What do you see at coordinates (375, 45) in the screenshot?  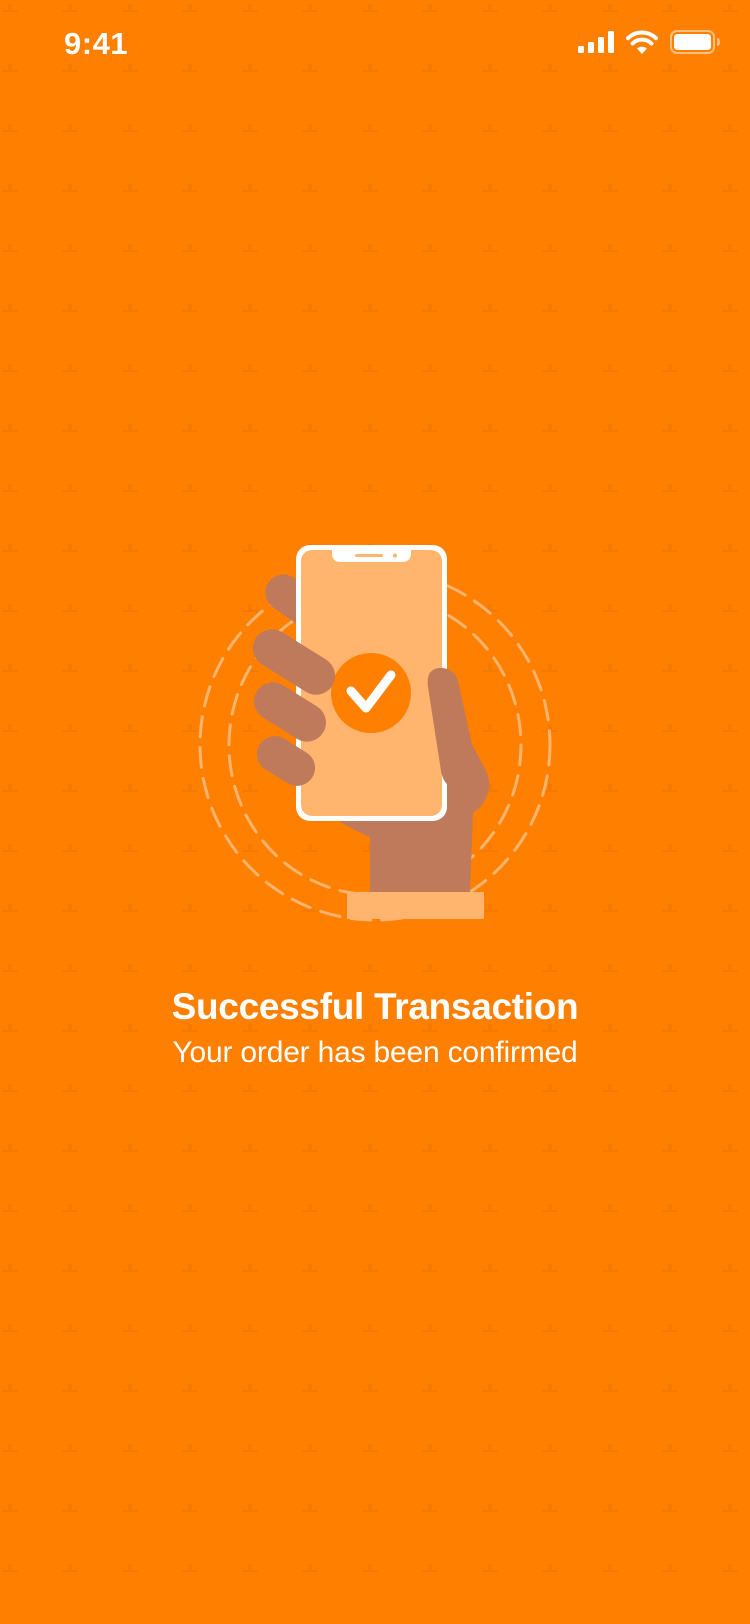 I see `status-bar: 9:41` at bounding box center [375, 45].